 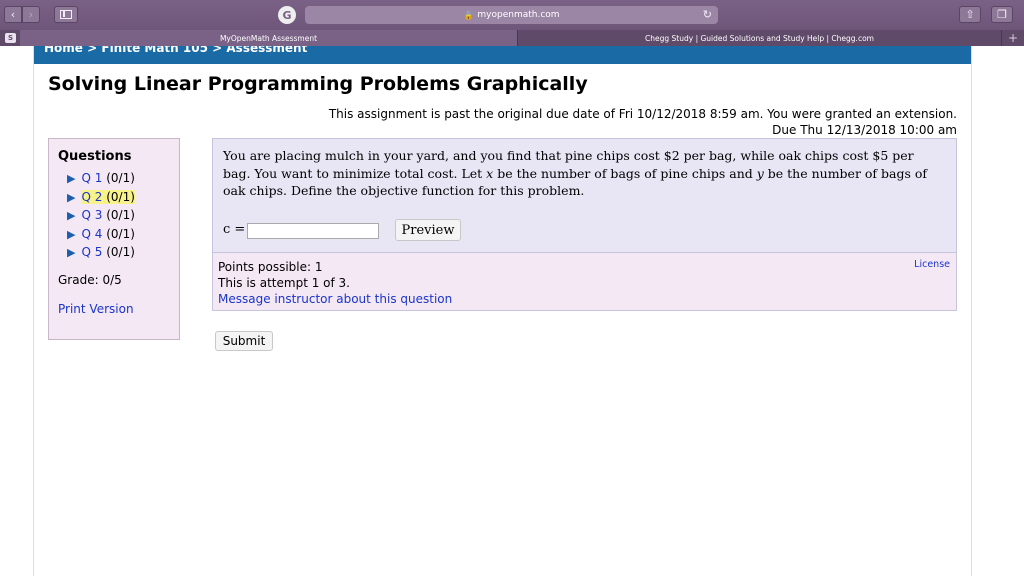 I want to click on back-button: ‹, so click(x=13, y=14).